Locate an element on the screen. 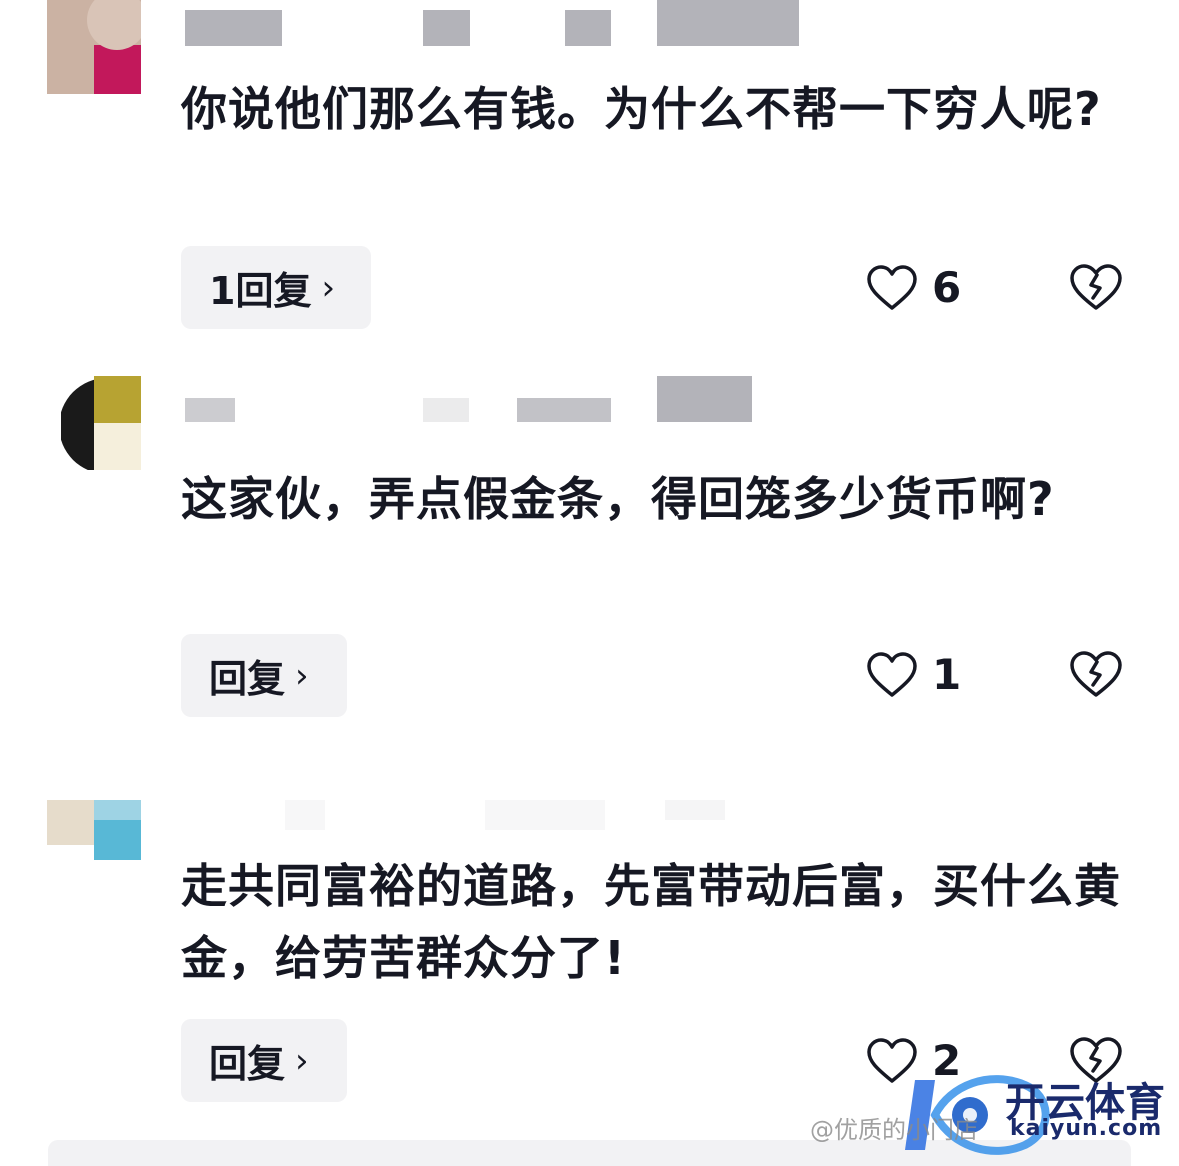  reply-button: 1回复 › is located at coordinates (276, 287).